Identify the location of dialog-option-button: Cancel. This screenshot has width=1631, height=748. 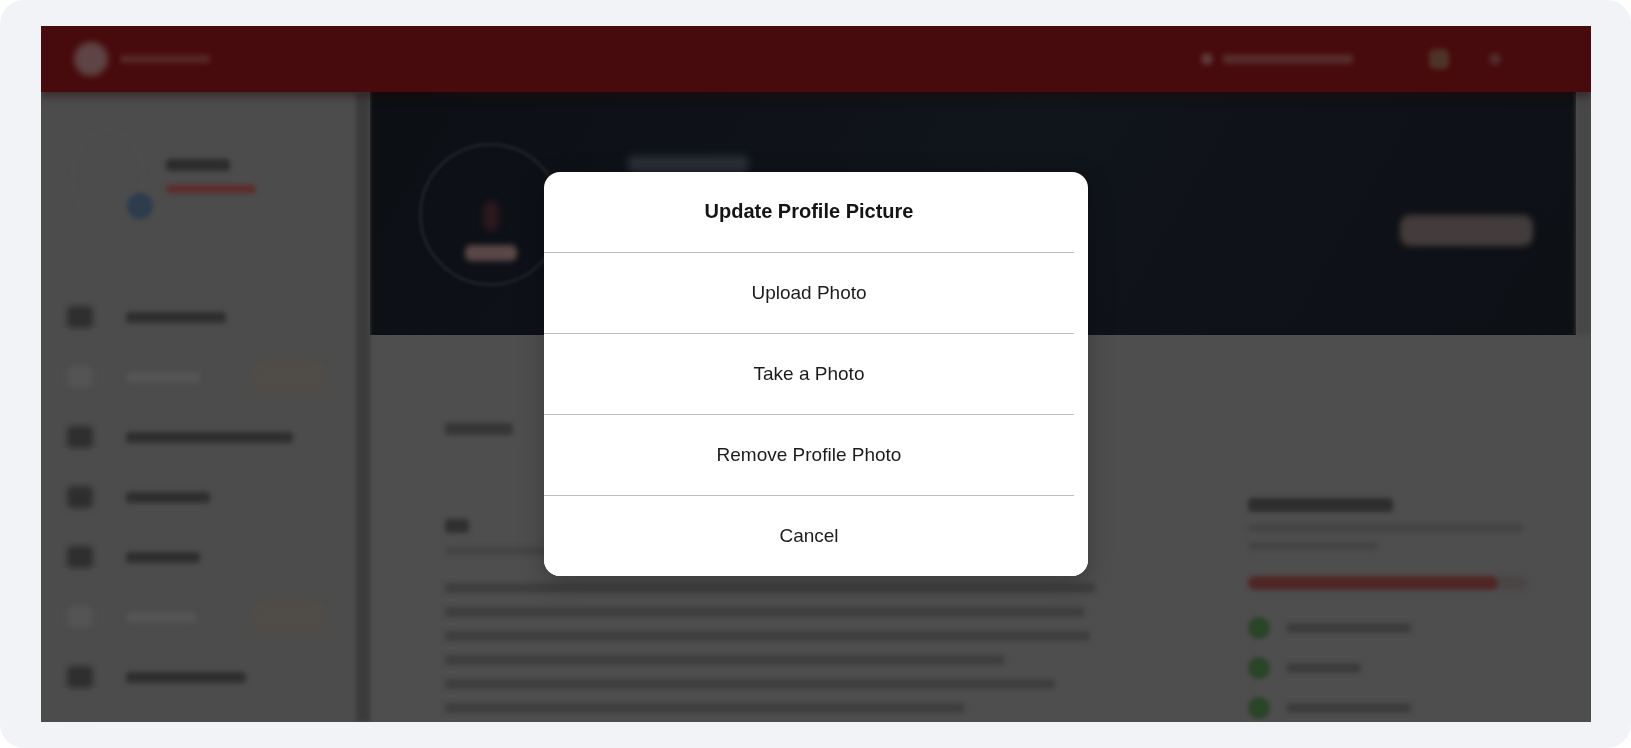
(816, 535).